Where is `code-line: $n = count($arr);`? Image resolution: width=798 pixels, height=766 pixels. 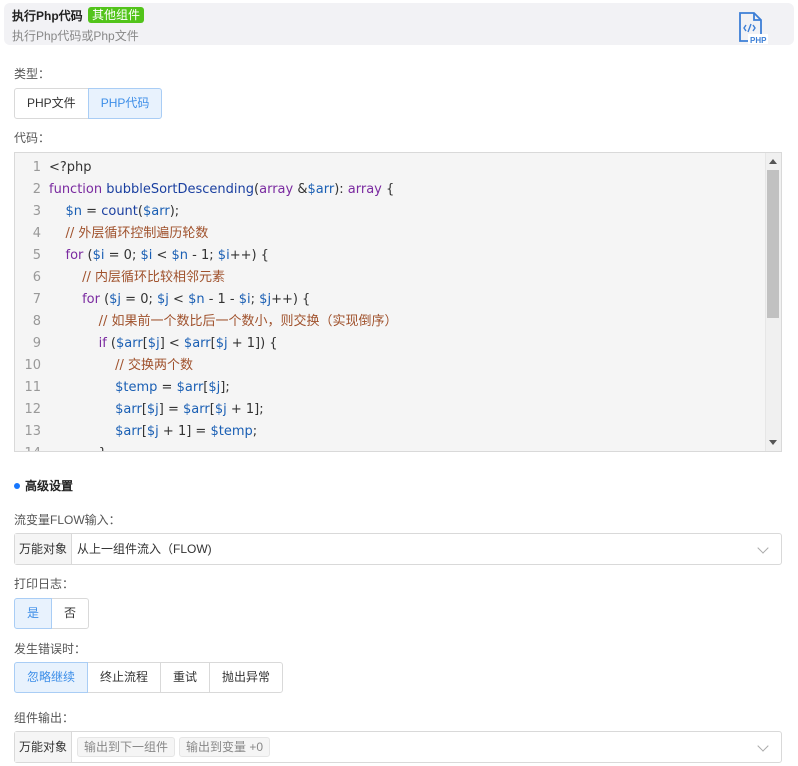 code-line: $n = count($arr); is located at coordinates (122, 211).